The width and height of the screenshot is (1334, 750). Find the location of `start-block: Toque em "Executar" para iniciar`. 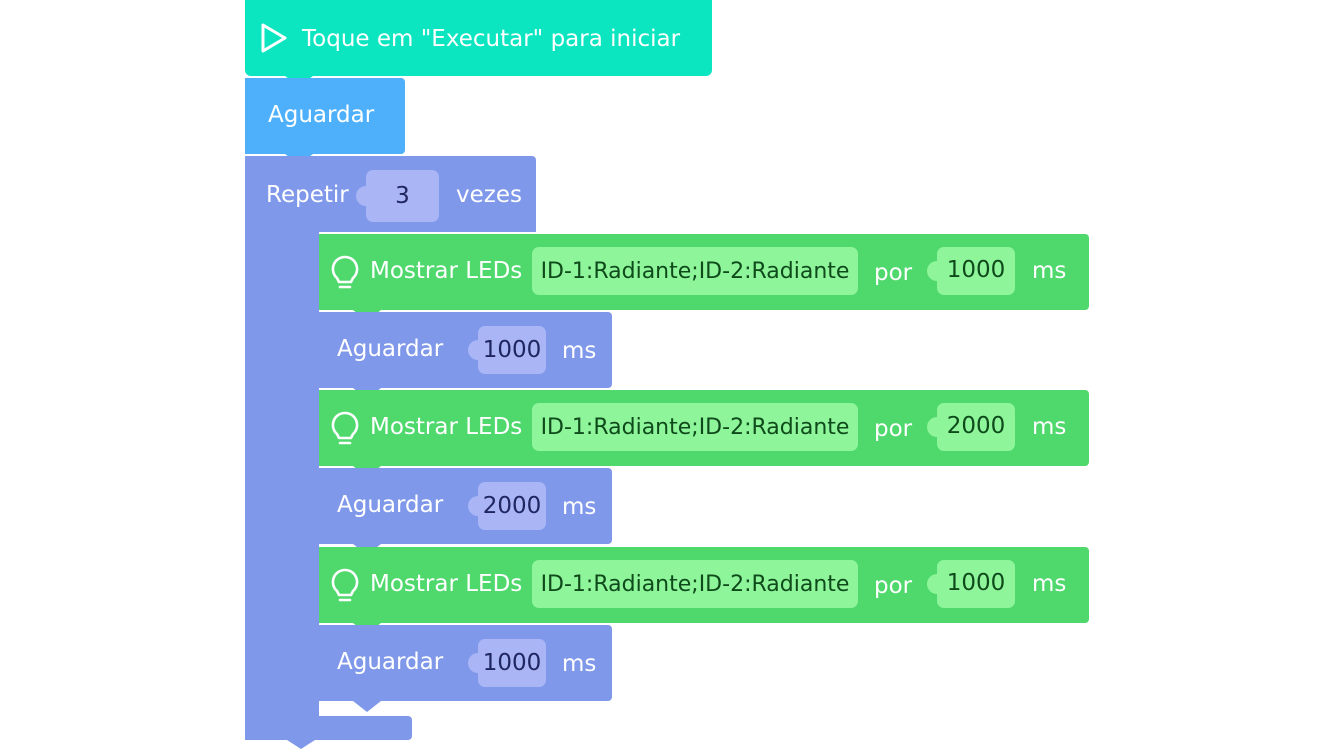

start-block: Toque em "Executar" para iniciar is located at coordinates (478, 38).